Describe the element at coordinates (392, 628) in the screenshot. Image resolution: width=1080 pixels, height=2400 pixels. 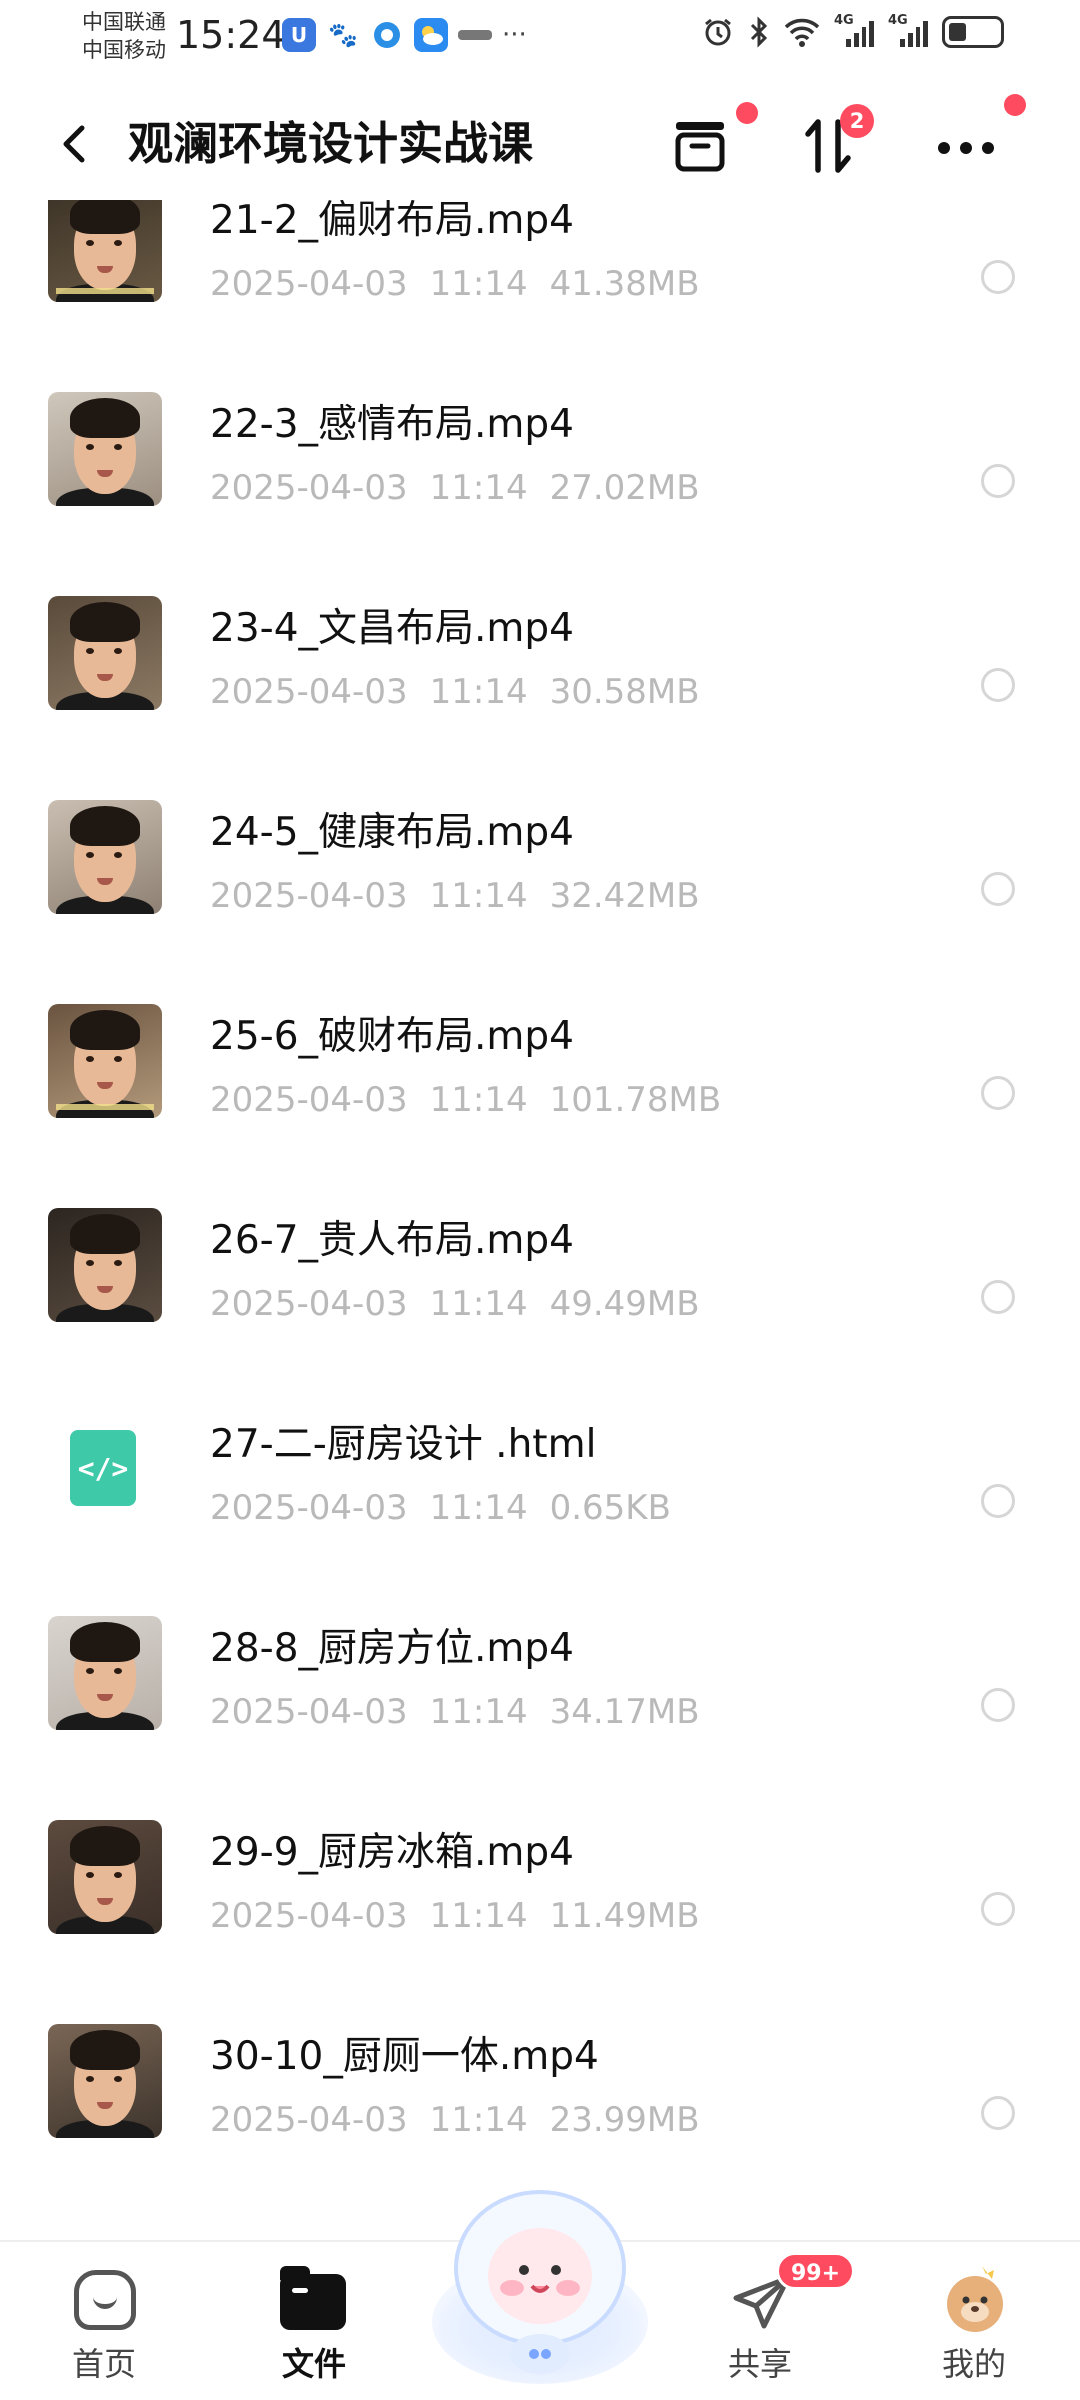
I see `file-name: 23-4_文昌布局.mp4` at that location.